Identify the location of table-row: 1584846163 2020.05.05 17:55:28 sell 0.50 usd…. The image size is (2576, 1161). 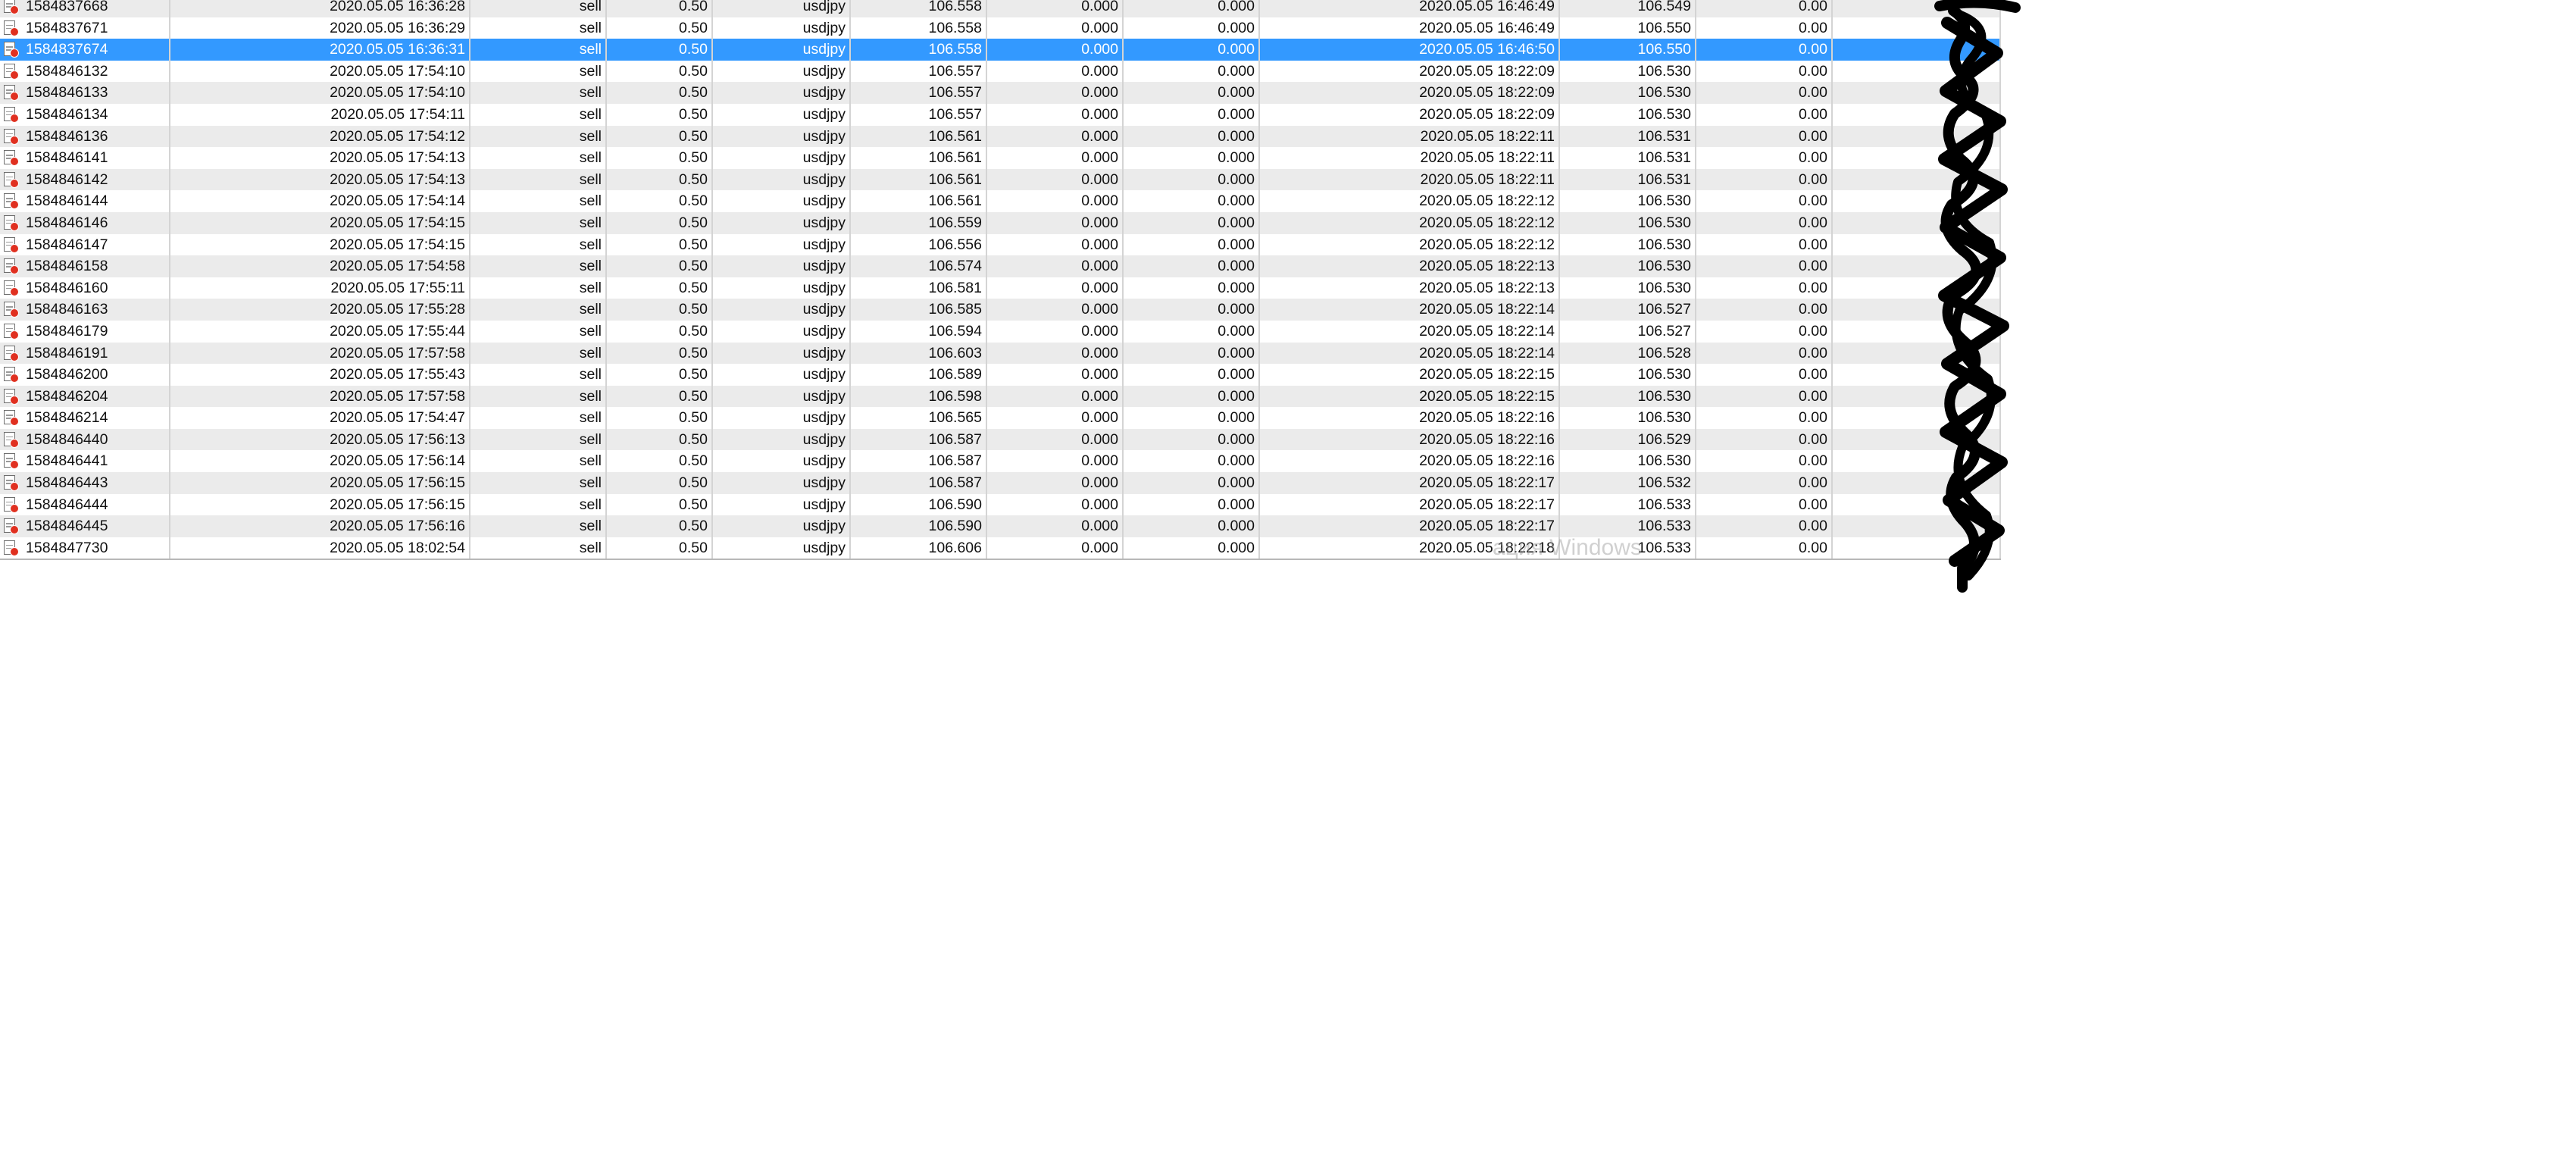
(1000, 310).